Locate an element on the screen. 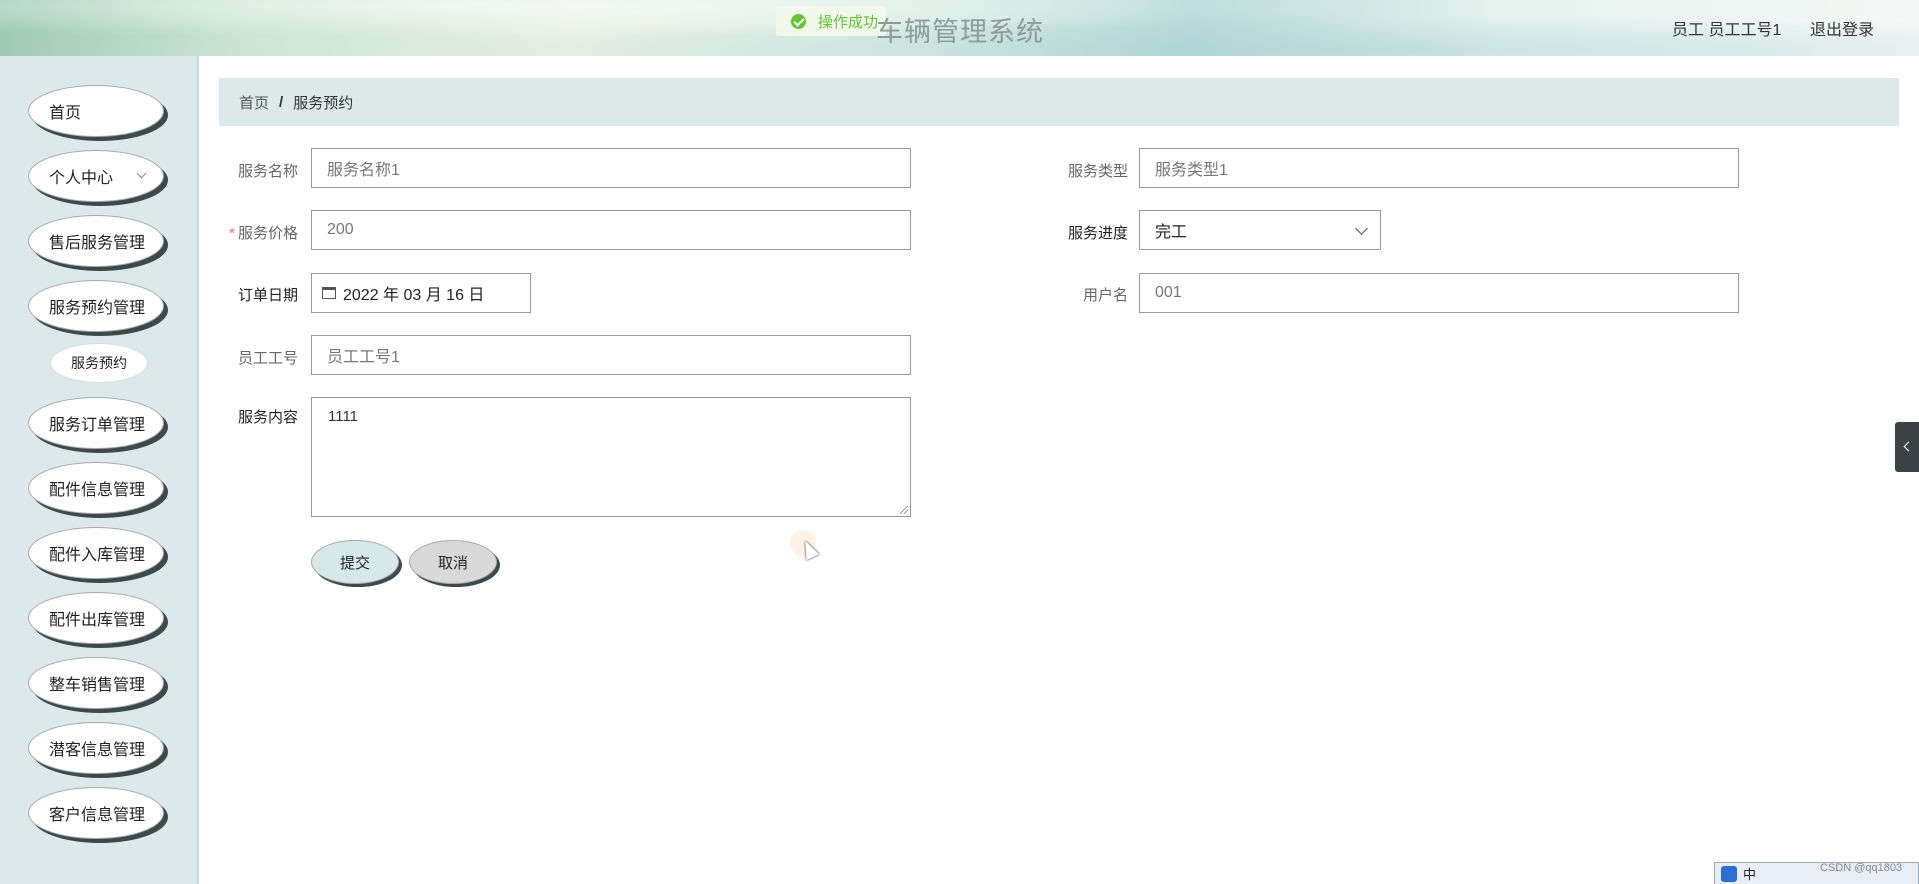  sidebar-item-label: 配件入库管理 is located at coordinates (97, 555).